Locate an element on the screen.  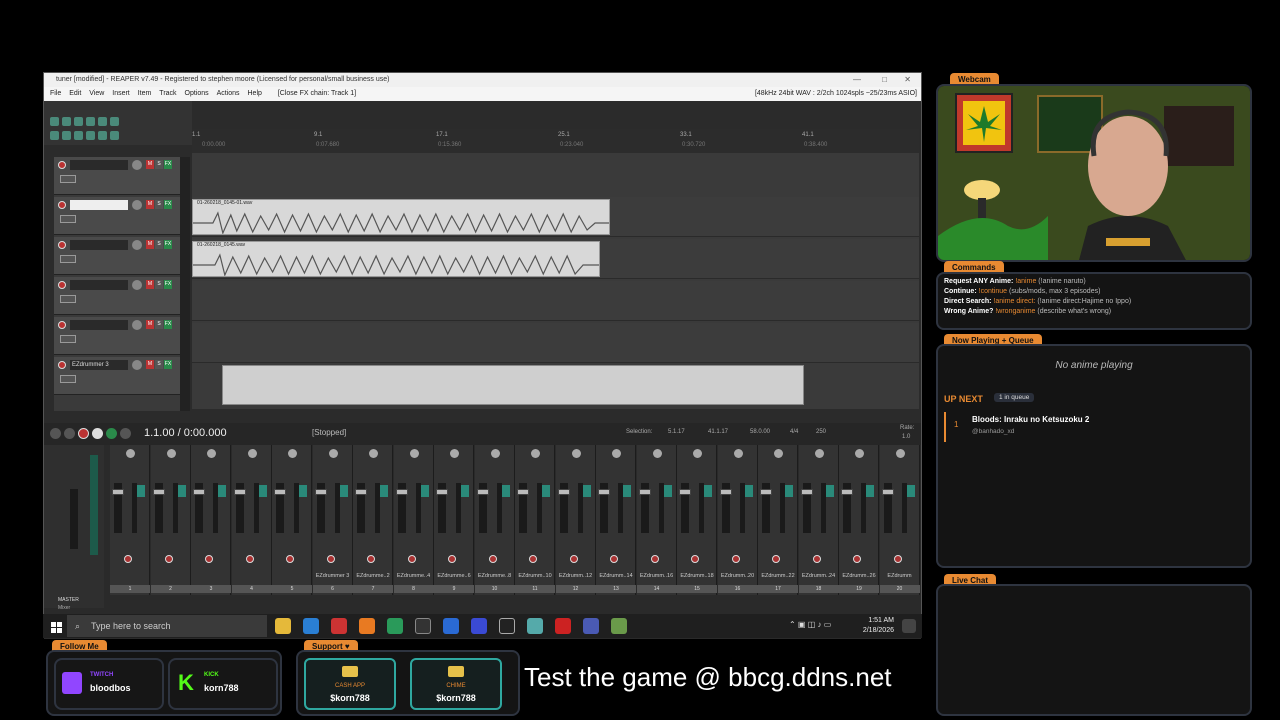
notepad-icon is located at coordinates (535, 626).